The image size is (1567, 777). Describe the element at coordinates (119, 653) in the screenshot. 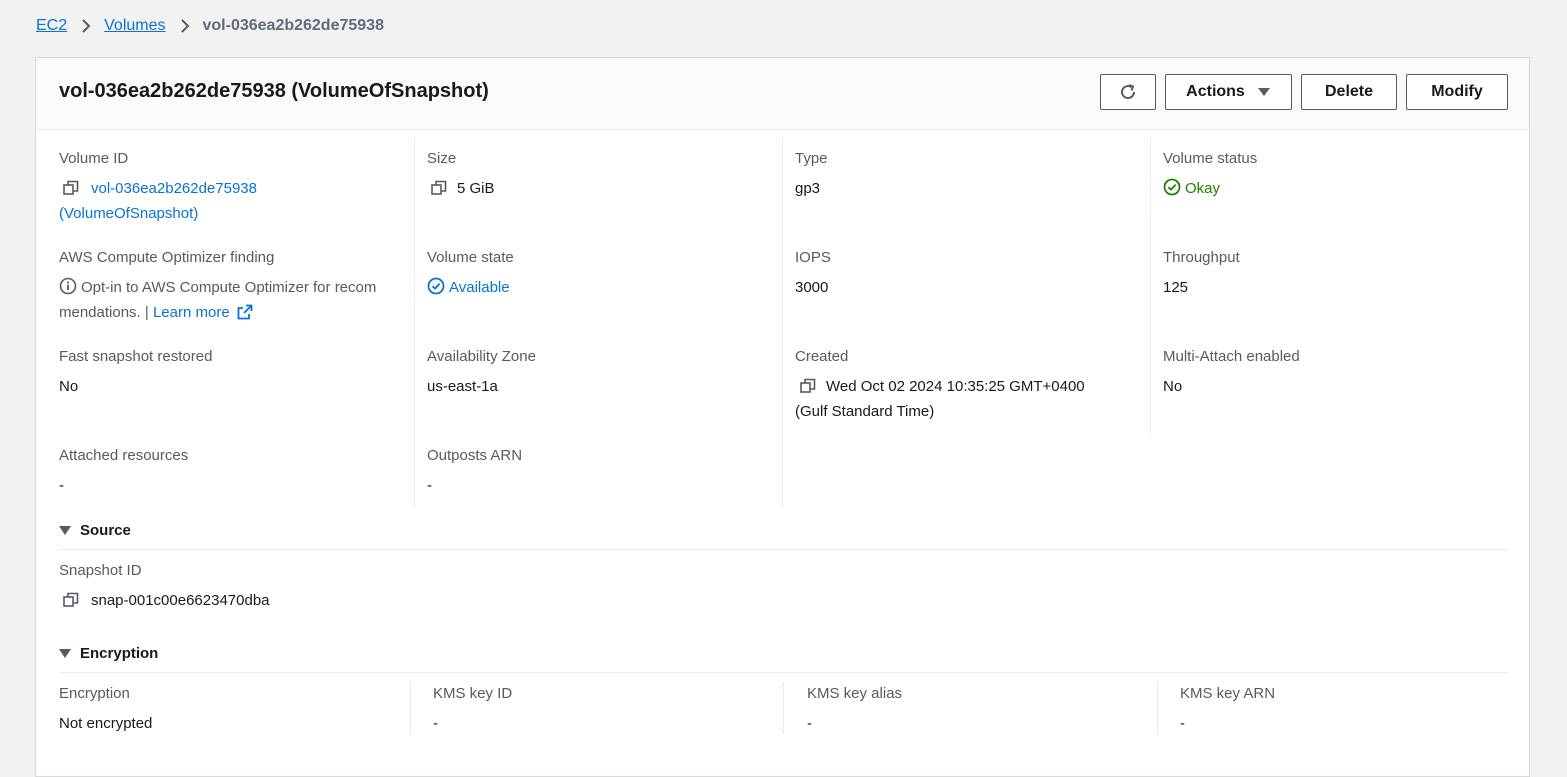

I see `encryption-section-title: Encryption` at that location.